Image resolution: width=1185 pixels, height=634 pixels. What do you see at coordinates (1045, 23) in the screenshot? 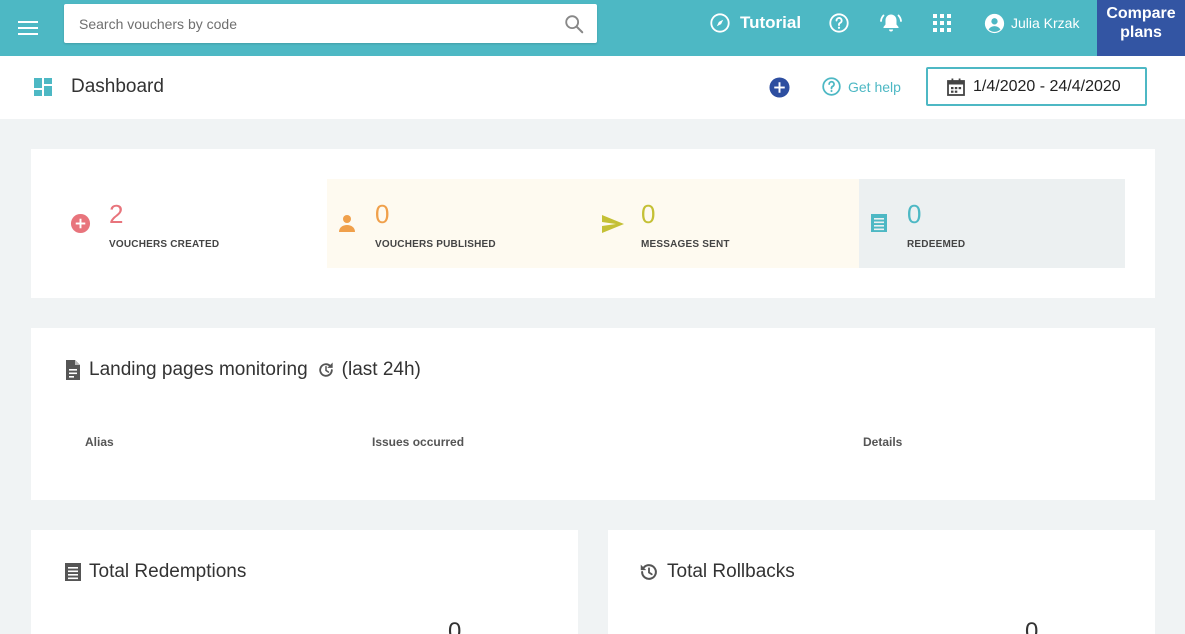
I see `user-name: Julia Krzak` at bounding box center [1045, 23].